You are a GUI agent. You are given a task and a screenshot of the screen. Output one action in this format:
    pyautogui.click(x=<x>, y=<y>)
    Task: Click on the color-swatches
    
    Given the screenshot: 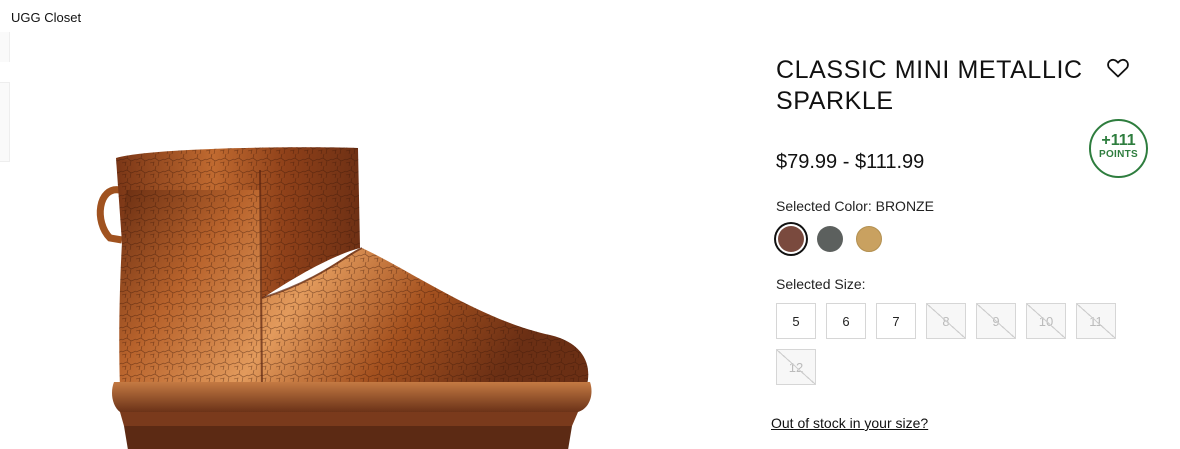 What is the action you would take?
    pyautogui.click(x=829, y=239)
    